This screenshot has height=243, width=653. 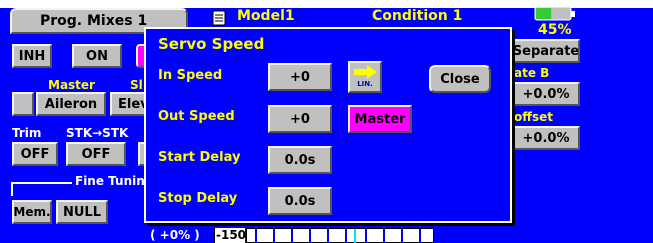 I want to click on stop-delay-value: 0.0s, so click(x=300, y=201).